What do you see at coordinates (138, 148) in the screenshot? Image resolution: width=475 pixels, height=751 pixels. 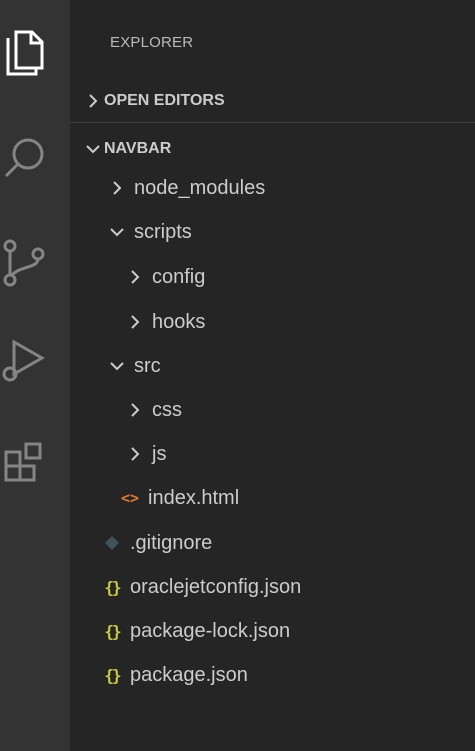 I see `workspace-label: NAVBAR` at bounding box center [138, 148].